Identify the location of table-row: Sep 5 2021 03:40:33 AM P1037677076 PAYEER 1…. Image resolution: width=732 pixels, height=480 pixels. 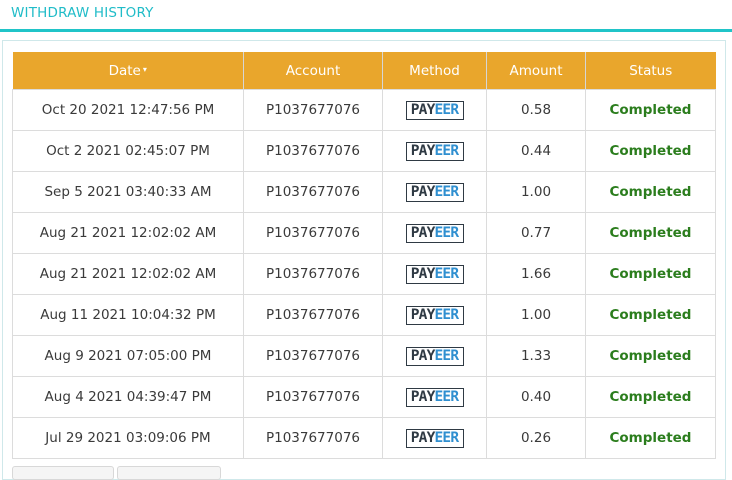
(364, 192).